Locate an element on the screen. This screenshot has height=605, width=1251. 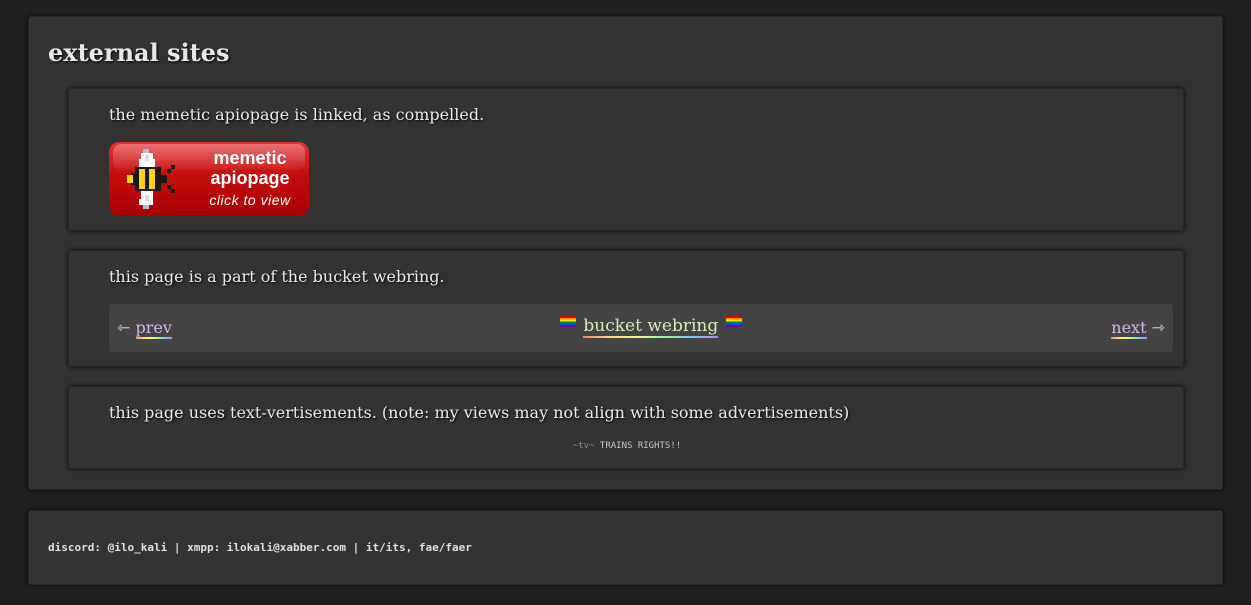
bucket-webring-link: bucket webring is located at coordinates (651, 327).